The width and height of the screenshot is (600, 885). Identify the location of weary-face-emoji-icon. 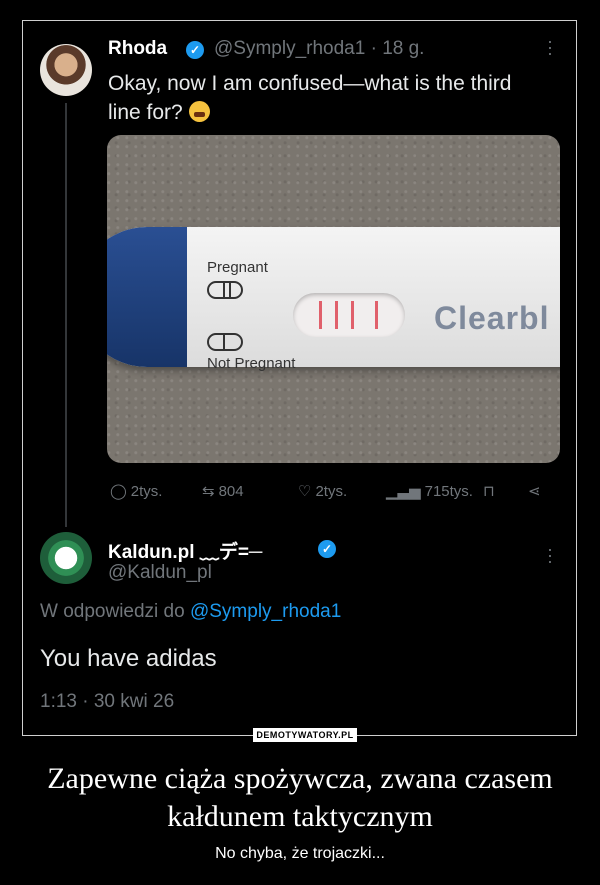
(199, 111).